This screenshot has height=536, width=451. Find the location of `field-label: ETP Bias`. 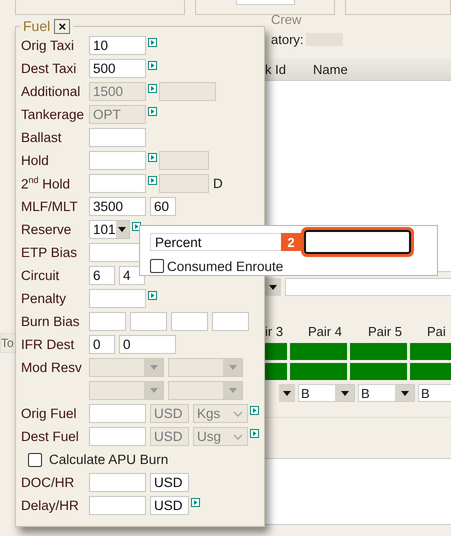

field-label: ETP Bias is located at coordinates (49, 252).